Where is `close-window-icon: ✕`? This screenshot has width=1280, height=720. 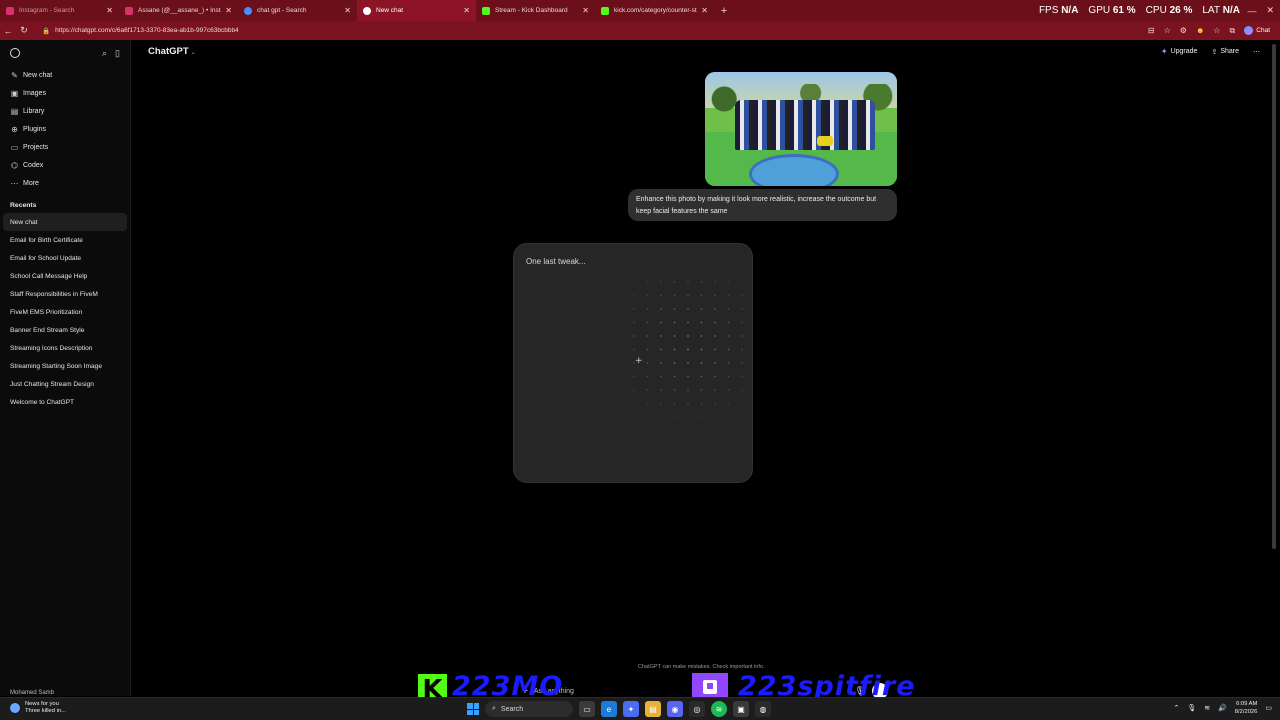 close-window-icon: ✕ is located at coordinates (1270, 10).